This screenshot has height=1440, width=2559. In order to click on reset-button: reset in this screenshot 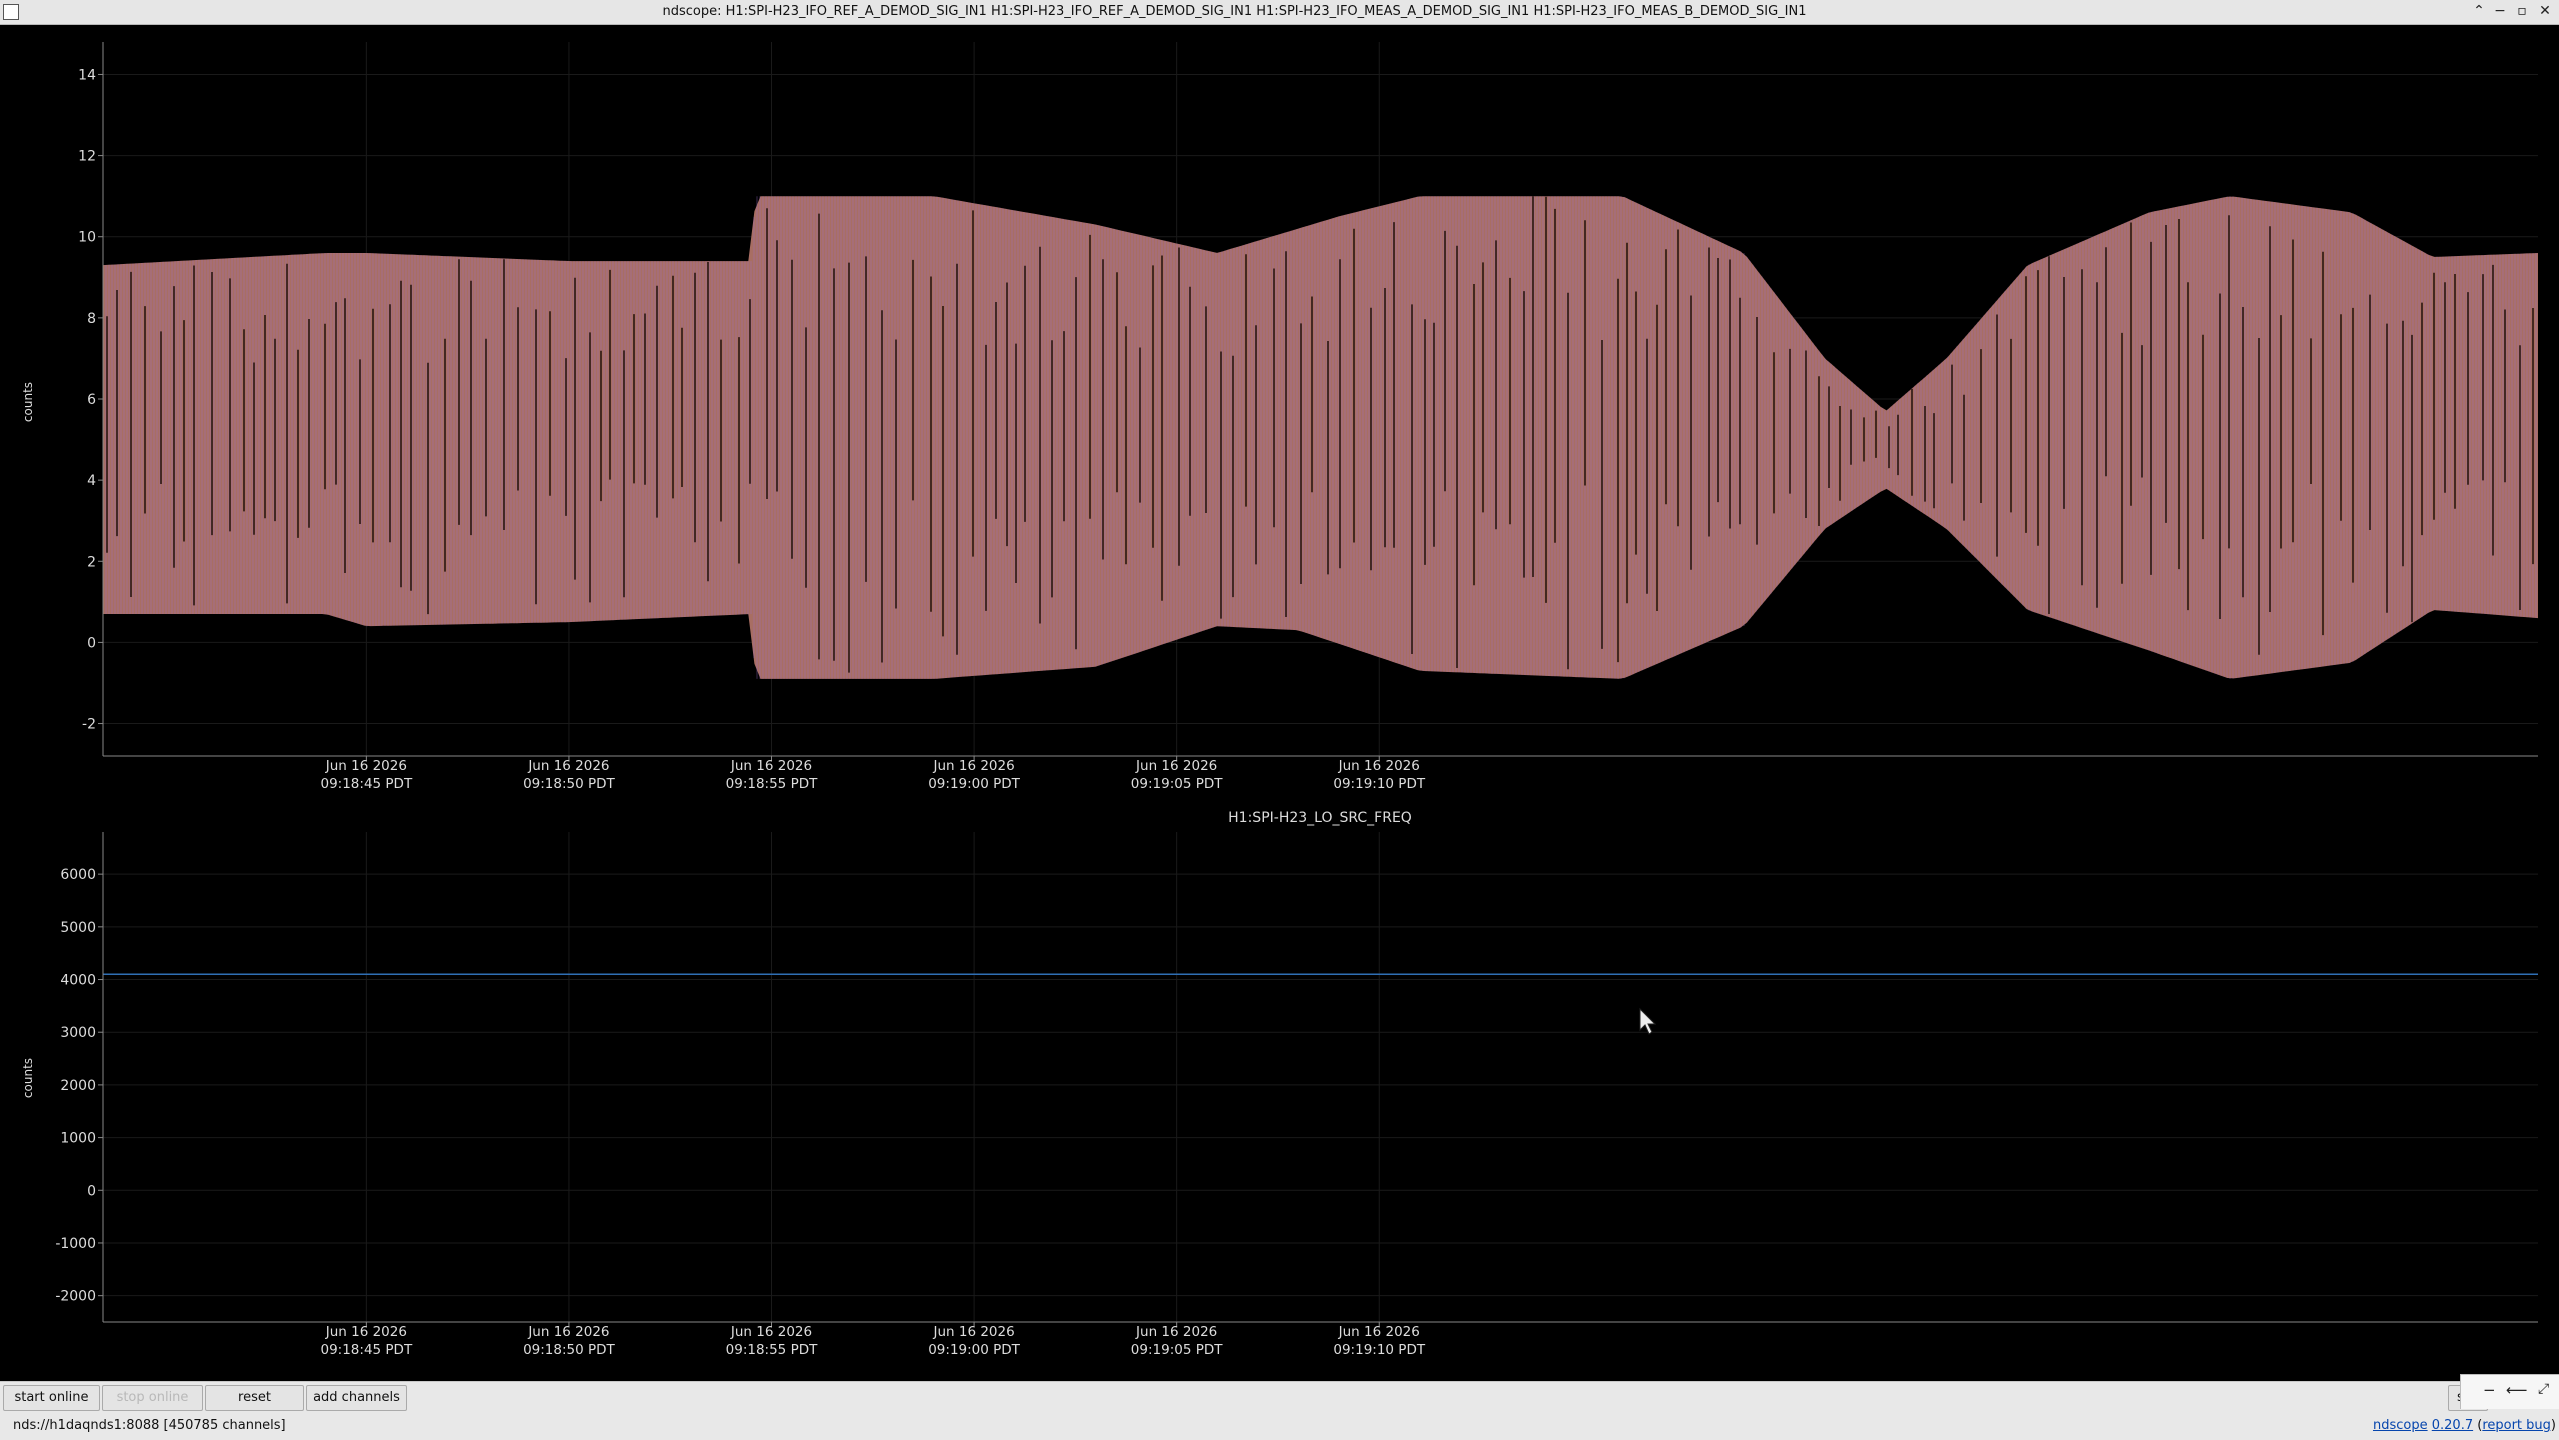, I will do `click(254, 1398)`.